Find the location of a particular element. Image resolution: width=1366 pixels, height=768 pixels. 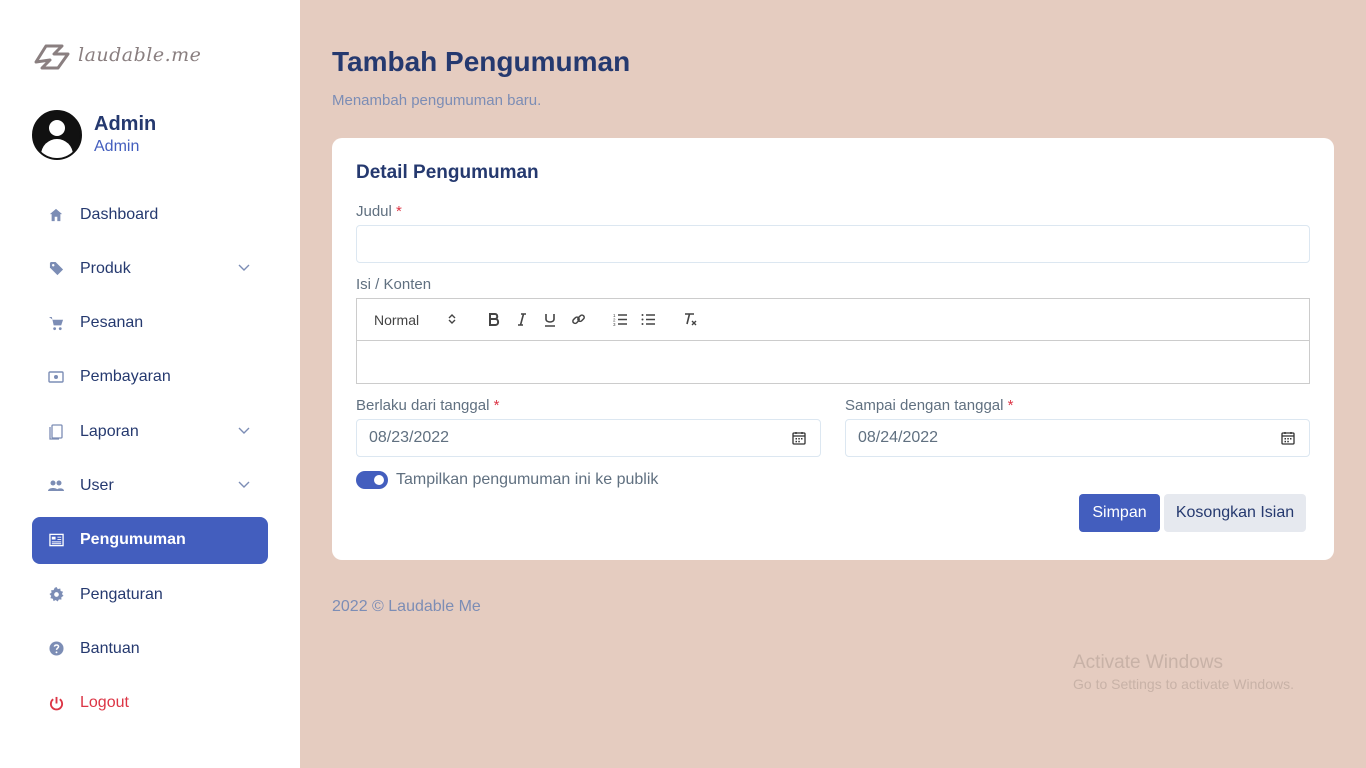

title-label: Judul * is located at coordinates (379, 211).